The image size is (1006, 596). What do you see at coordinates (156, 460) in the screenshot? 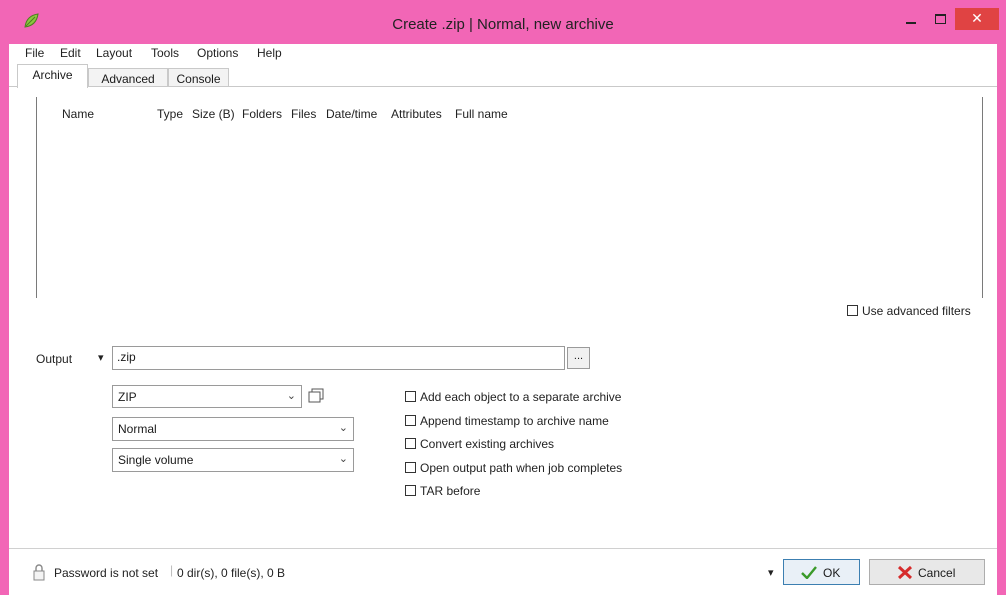
I see `split-select-value: Single volume` at bounding box center [156, 460].